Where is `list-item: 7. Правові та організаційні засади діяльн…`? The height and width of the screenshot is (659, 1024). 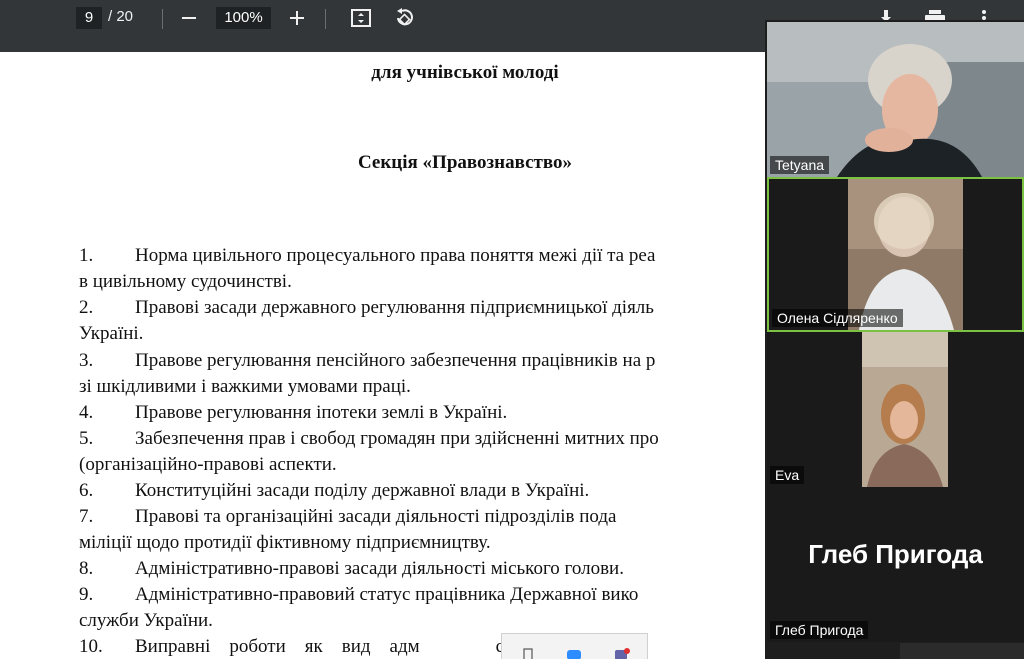
list-item: 7. Правові та організаційні засади діяльн… is located at coordinates (348, 516).